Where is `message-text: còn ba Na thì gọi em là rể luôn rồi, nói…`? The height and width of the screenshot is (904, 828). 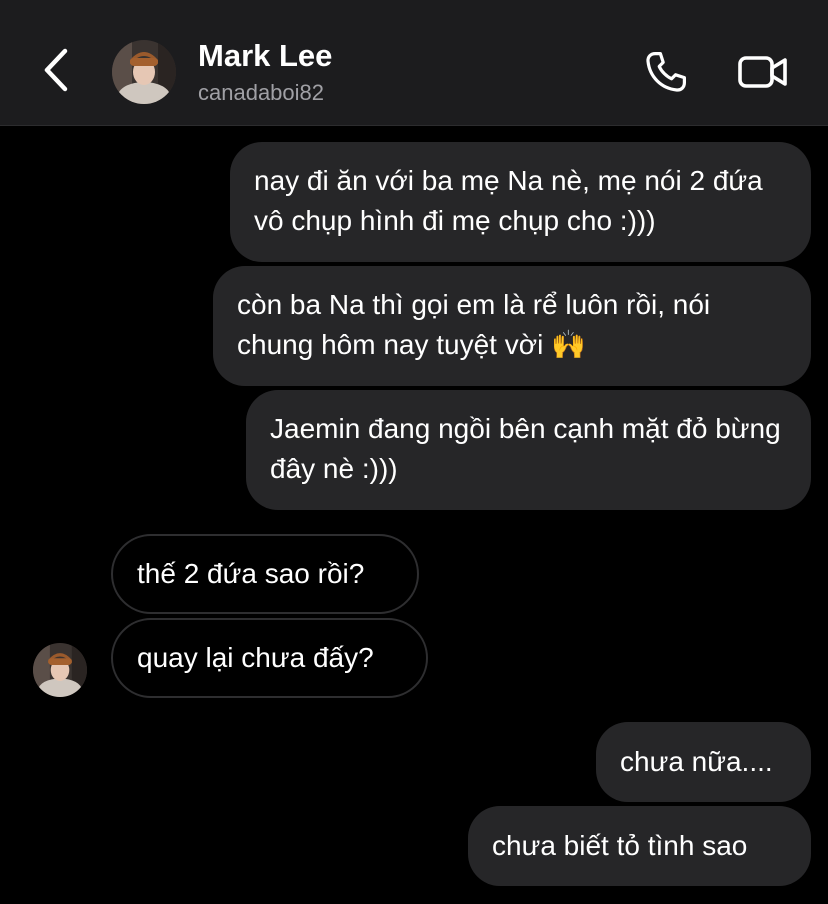
message-text: còn ba Na thì gọi em là rể luôn rồi, nói… is located at coordinates (474, 324).